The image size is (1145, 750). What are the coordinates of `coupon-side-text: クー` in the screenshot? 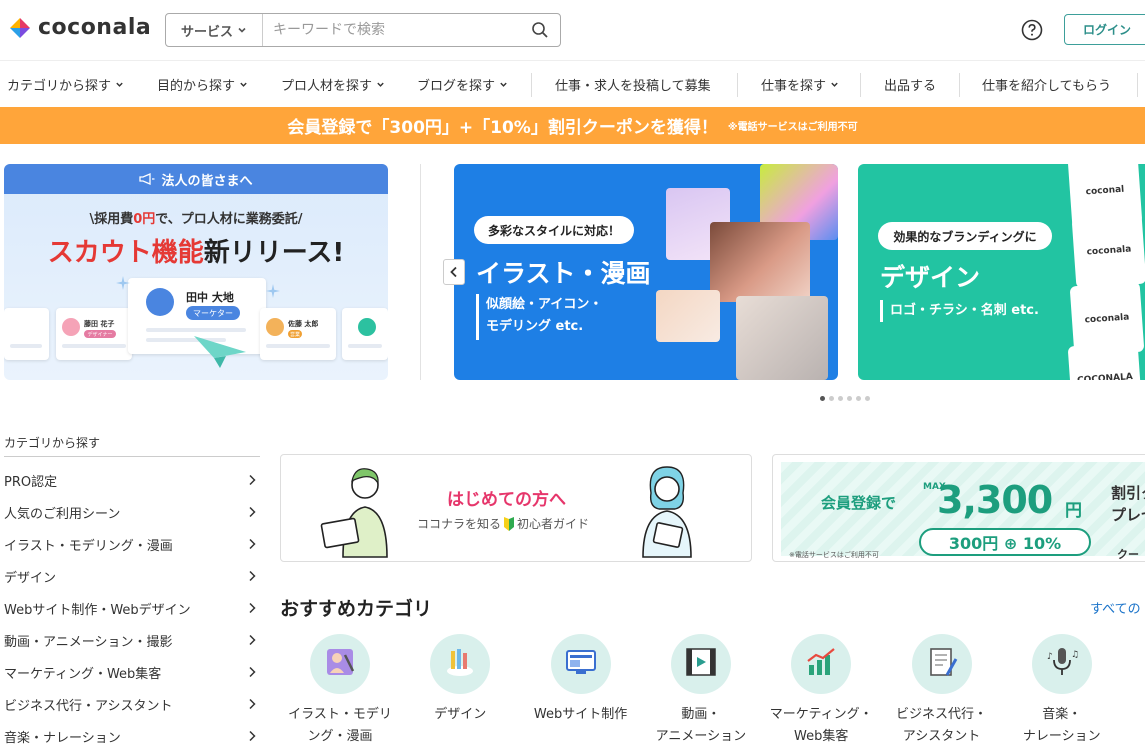 It's located at (1128, 554).